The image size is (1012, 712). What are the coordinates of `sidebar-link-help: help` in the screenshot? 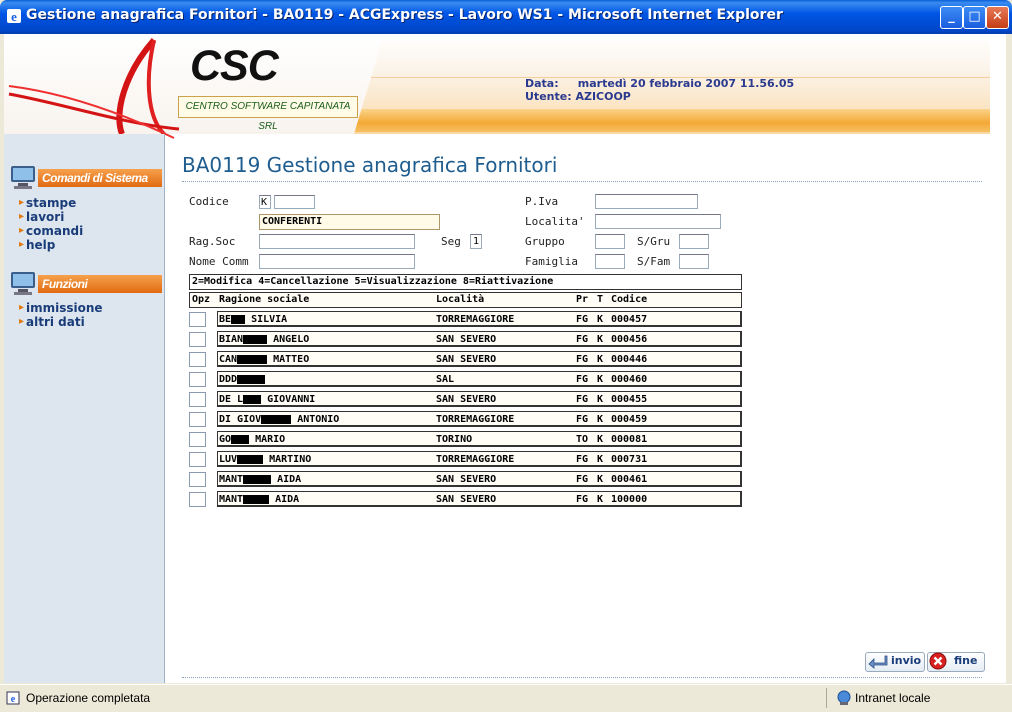 It's located at (37, 245).